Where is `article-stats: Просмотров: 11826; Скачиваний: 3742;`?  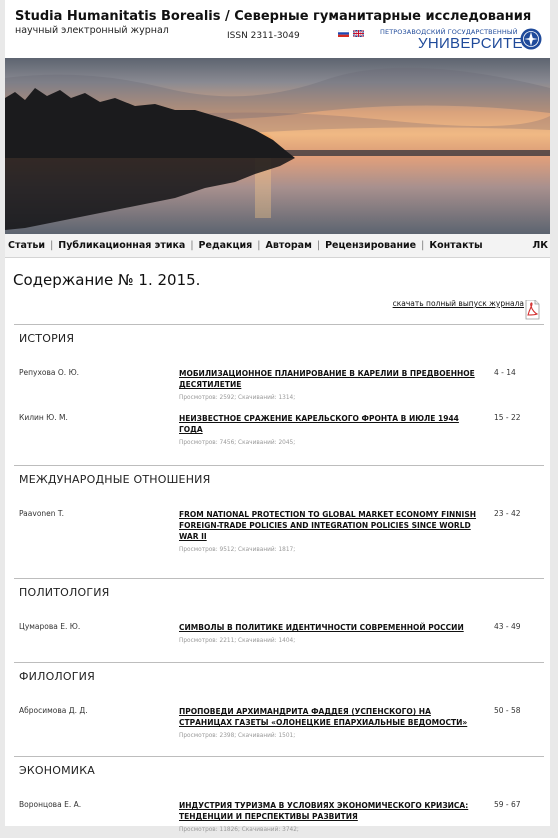 article-stats: Просмотров: 11826; Скачиваний: 3742; is located at coordinates (239, 830).